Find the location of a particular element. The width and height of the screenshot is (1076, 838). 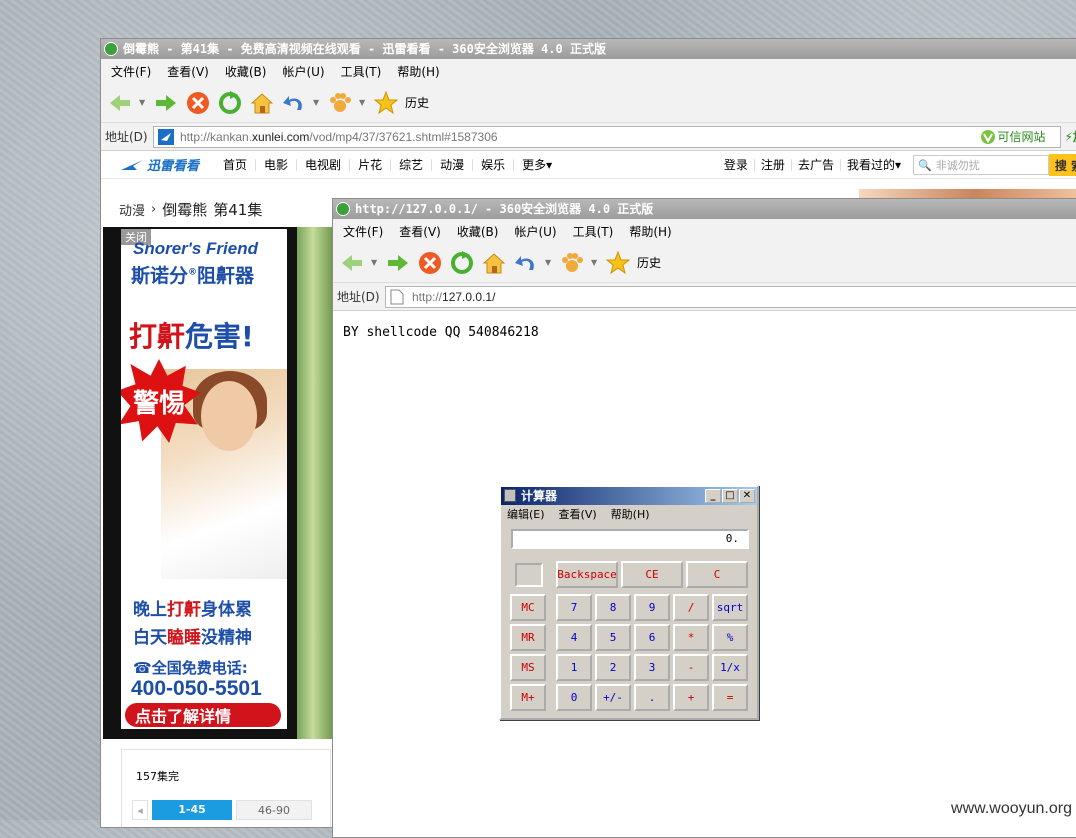

subtract-button: - is located at coordinates (691, 667).